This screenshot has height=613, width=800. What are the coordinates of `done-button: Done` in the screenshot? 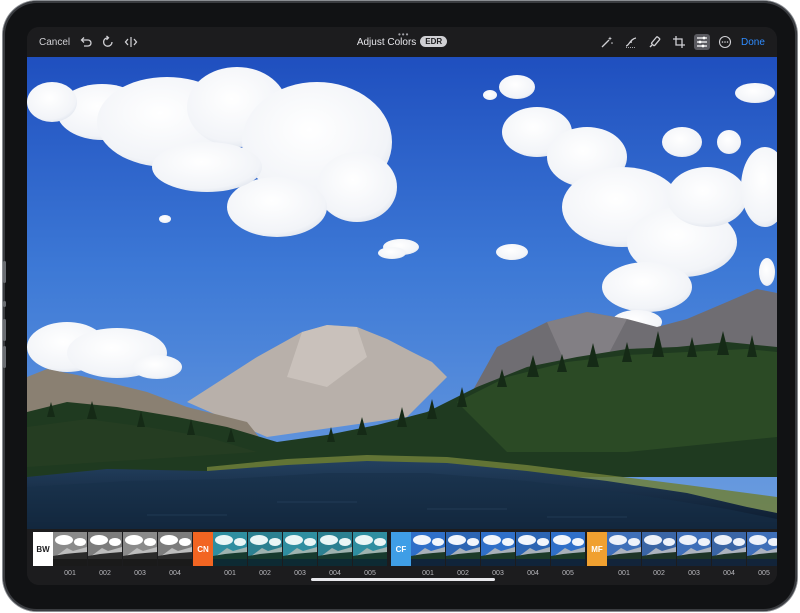 It's located at (753, 42).